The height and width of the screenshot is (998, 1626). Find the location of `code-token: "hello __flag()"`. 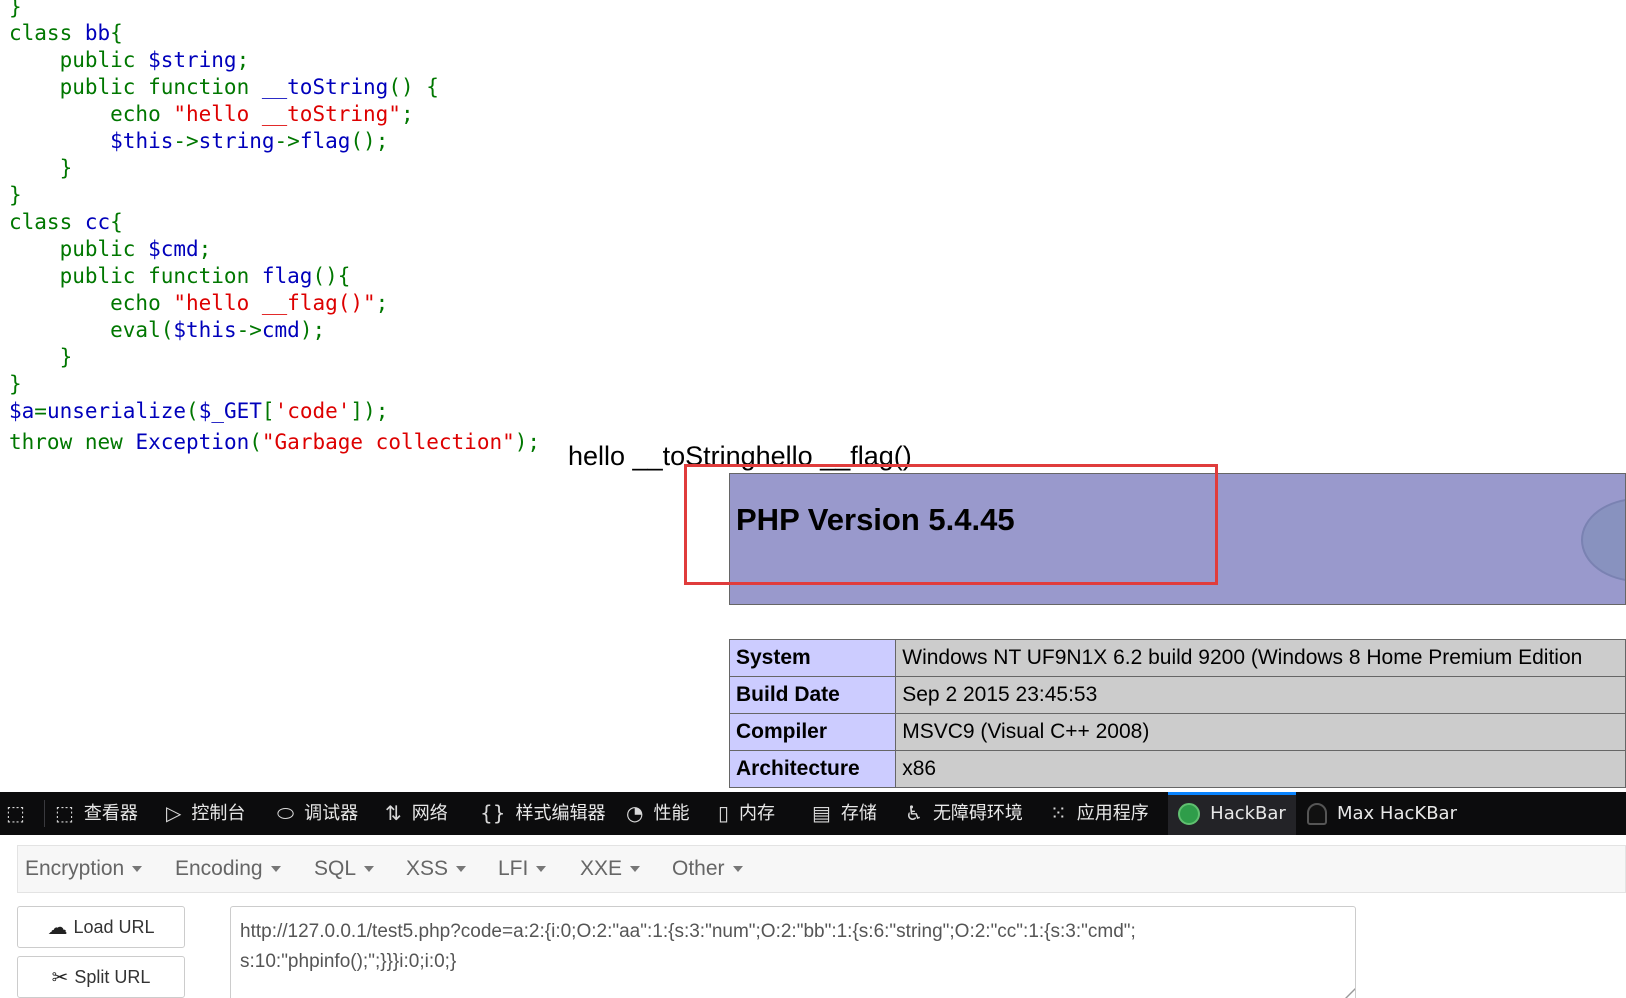

code-token: "hello __flag()" is located at coordinates (274, 303).